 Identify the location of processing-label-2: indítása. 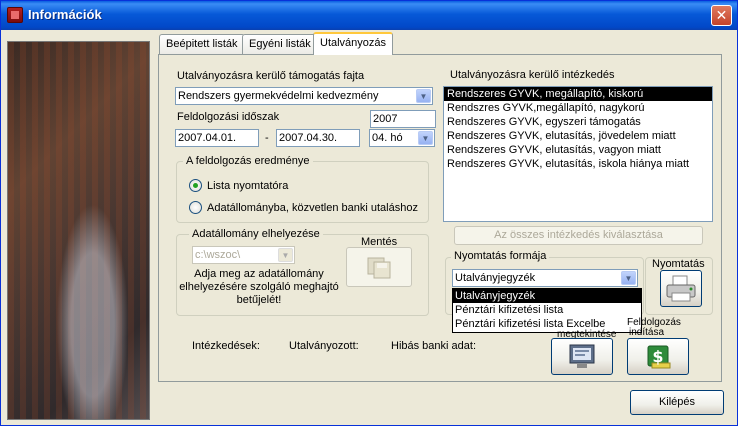
(647, 332).